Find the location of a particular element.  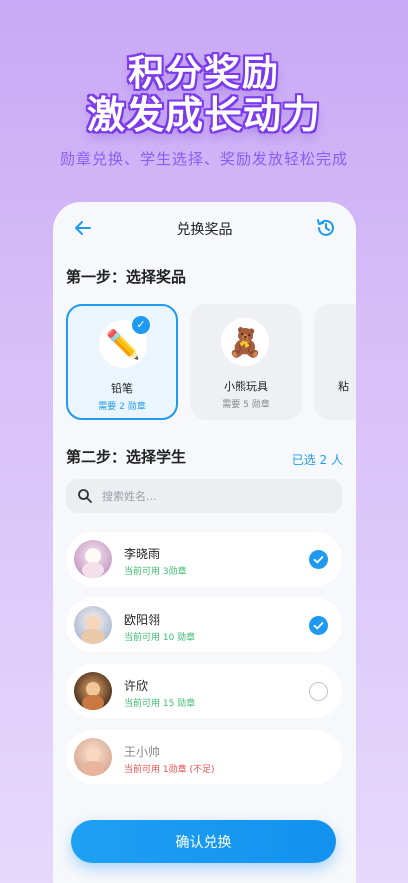

hero-title-line2: 激发成长动力 is located at coordinates (203, 115).